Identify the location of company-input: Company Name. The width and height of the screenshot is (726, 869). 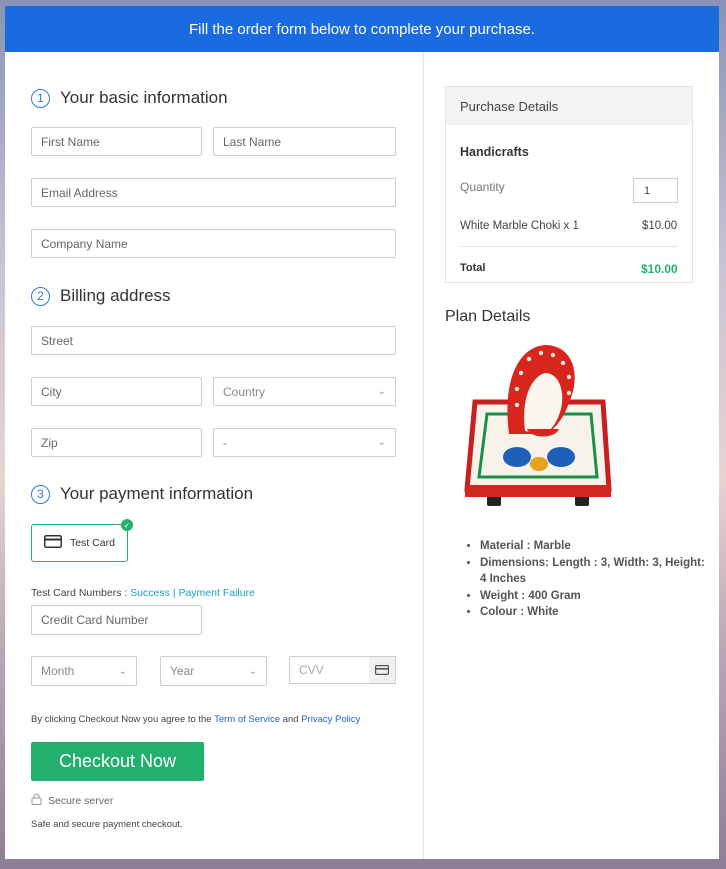
(213, 243).